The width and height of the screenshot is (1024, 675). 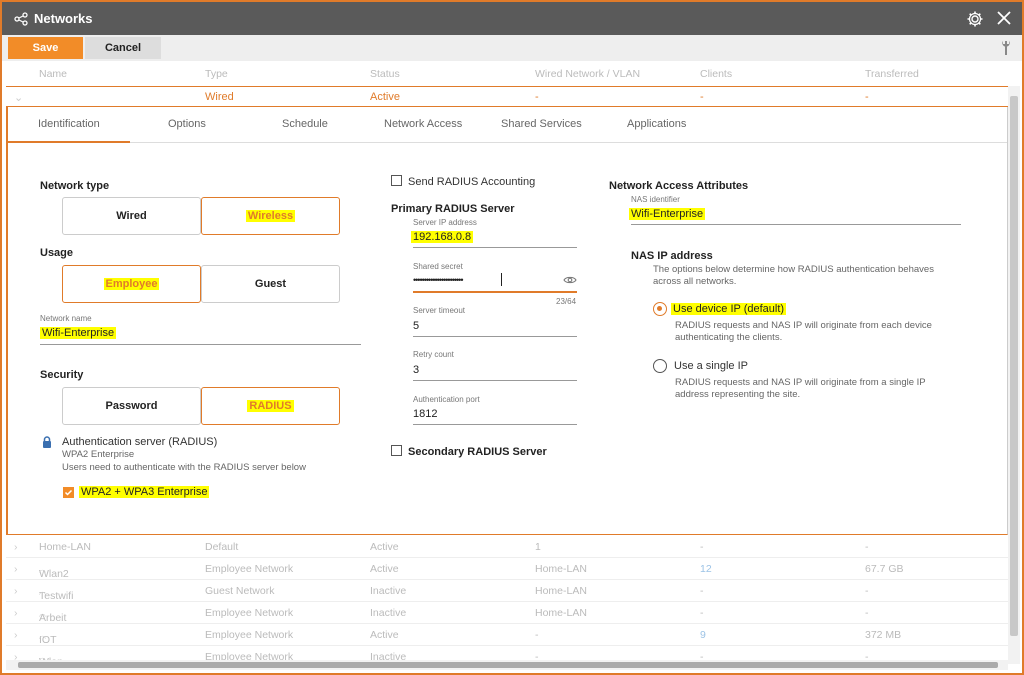 What do you see at coordinates (216, 74) in the screenshot?
I see `col-type: Type` at bounding box center [216, 74].